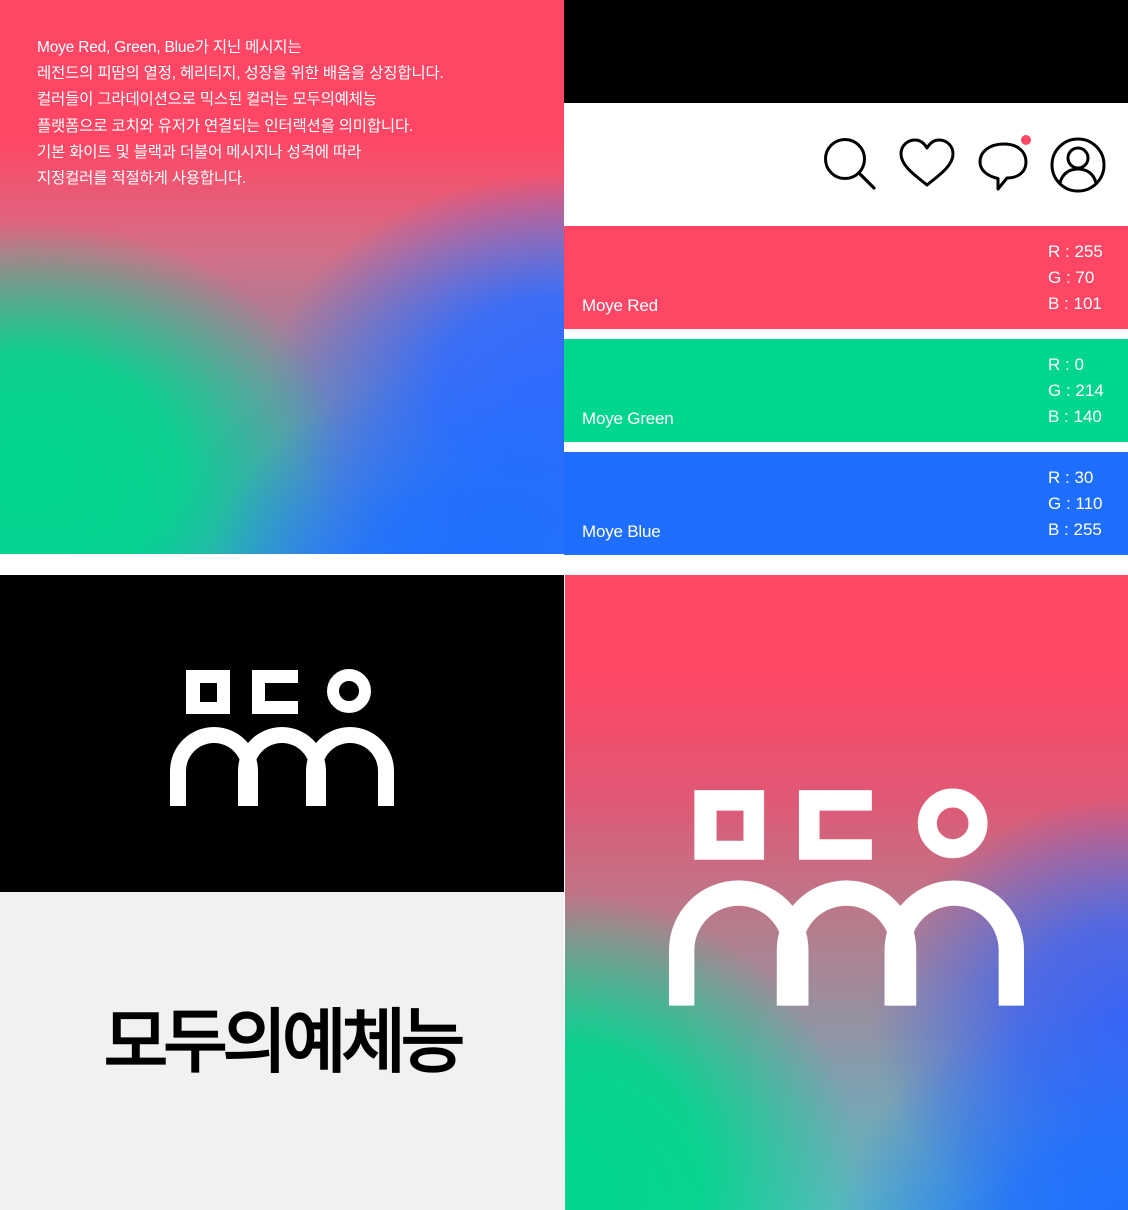 The width and height of the screenshot is (1128, 1210). Describe the element at coordinates (927, 165) in the screenshot. I see `heart-icon` at that location.